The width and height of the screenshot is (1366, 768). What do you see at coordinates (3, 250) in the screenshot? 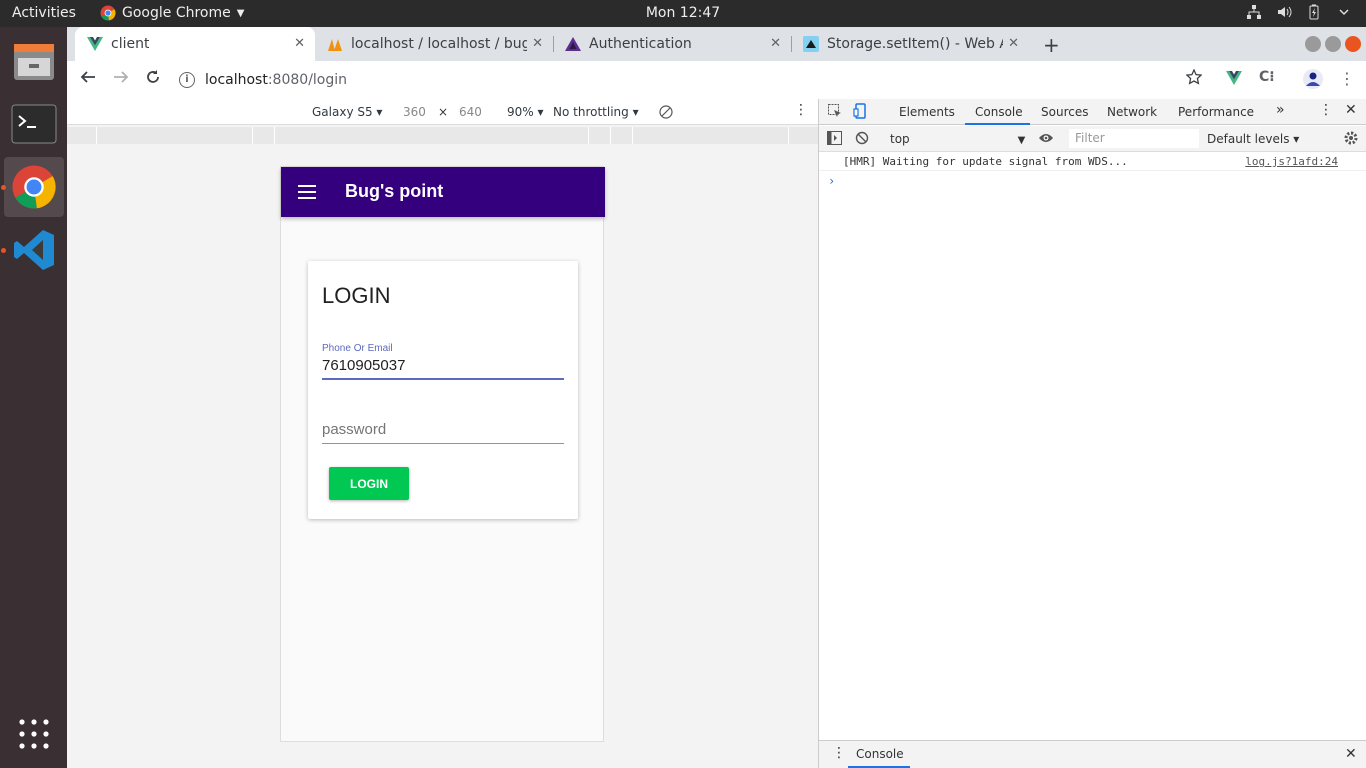
I see `running-indicator` at bounding box center [3, 250].